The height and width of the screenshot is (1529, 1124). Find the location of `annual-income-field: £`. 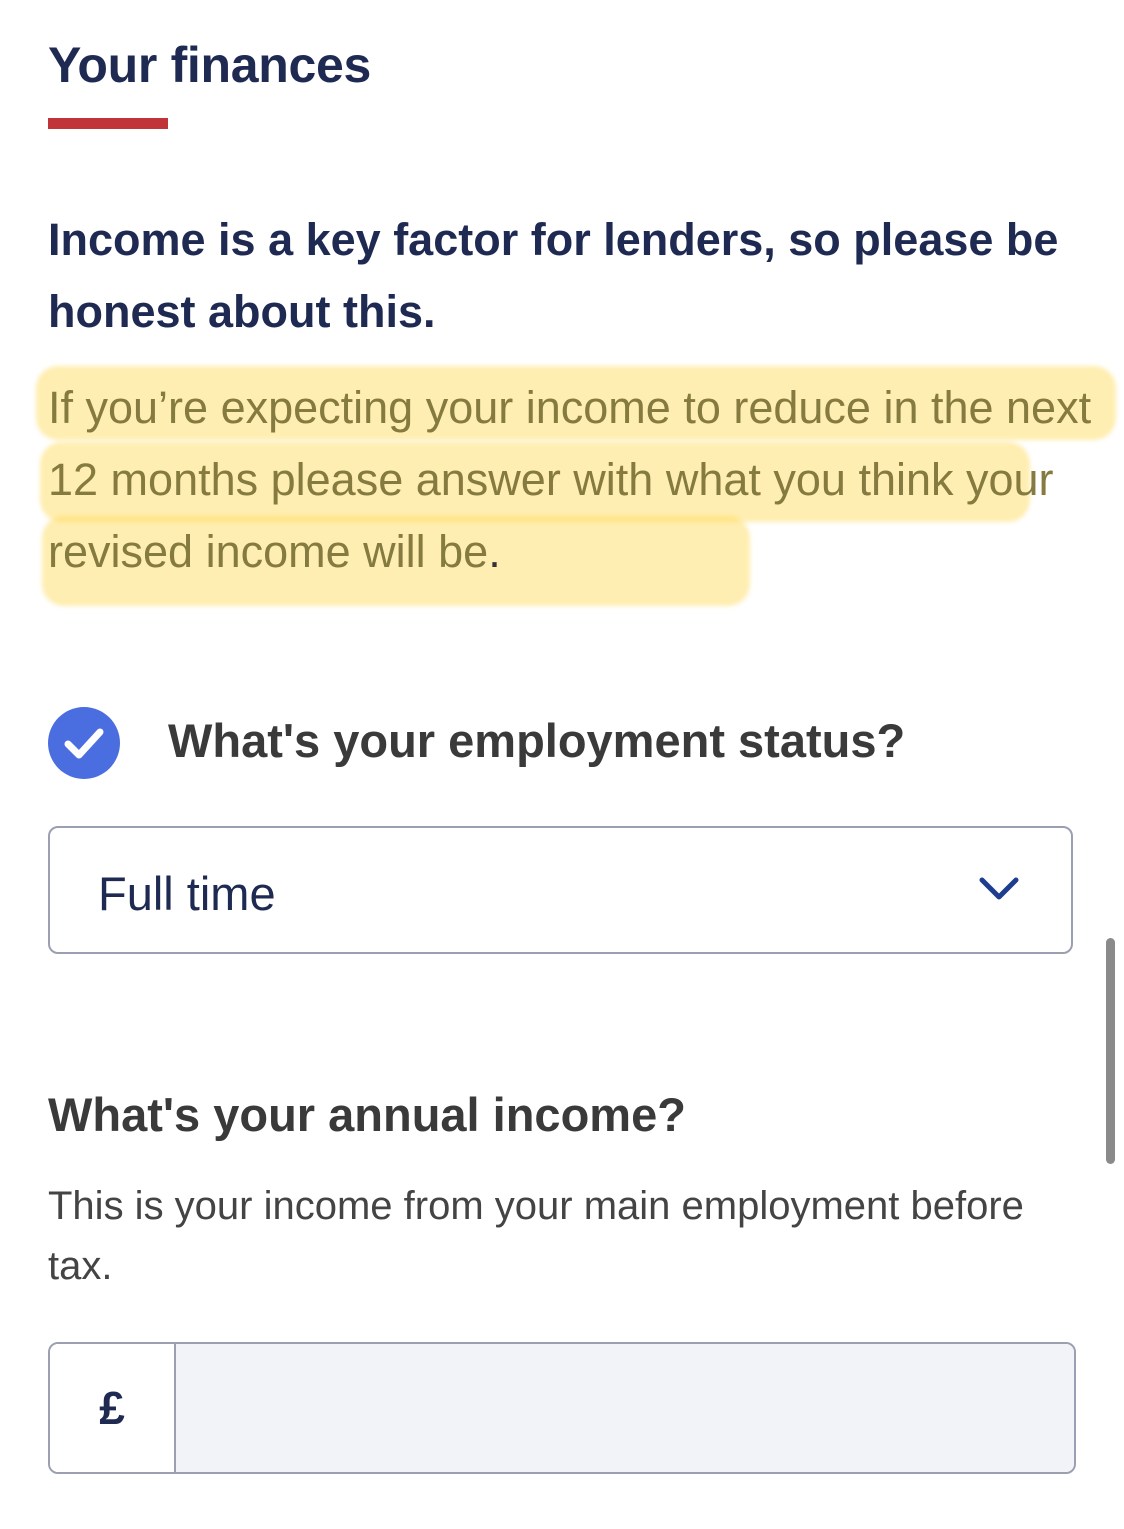

annual-income-field: £ is located at coordinates (562, 1408).